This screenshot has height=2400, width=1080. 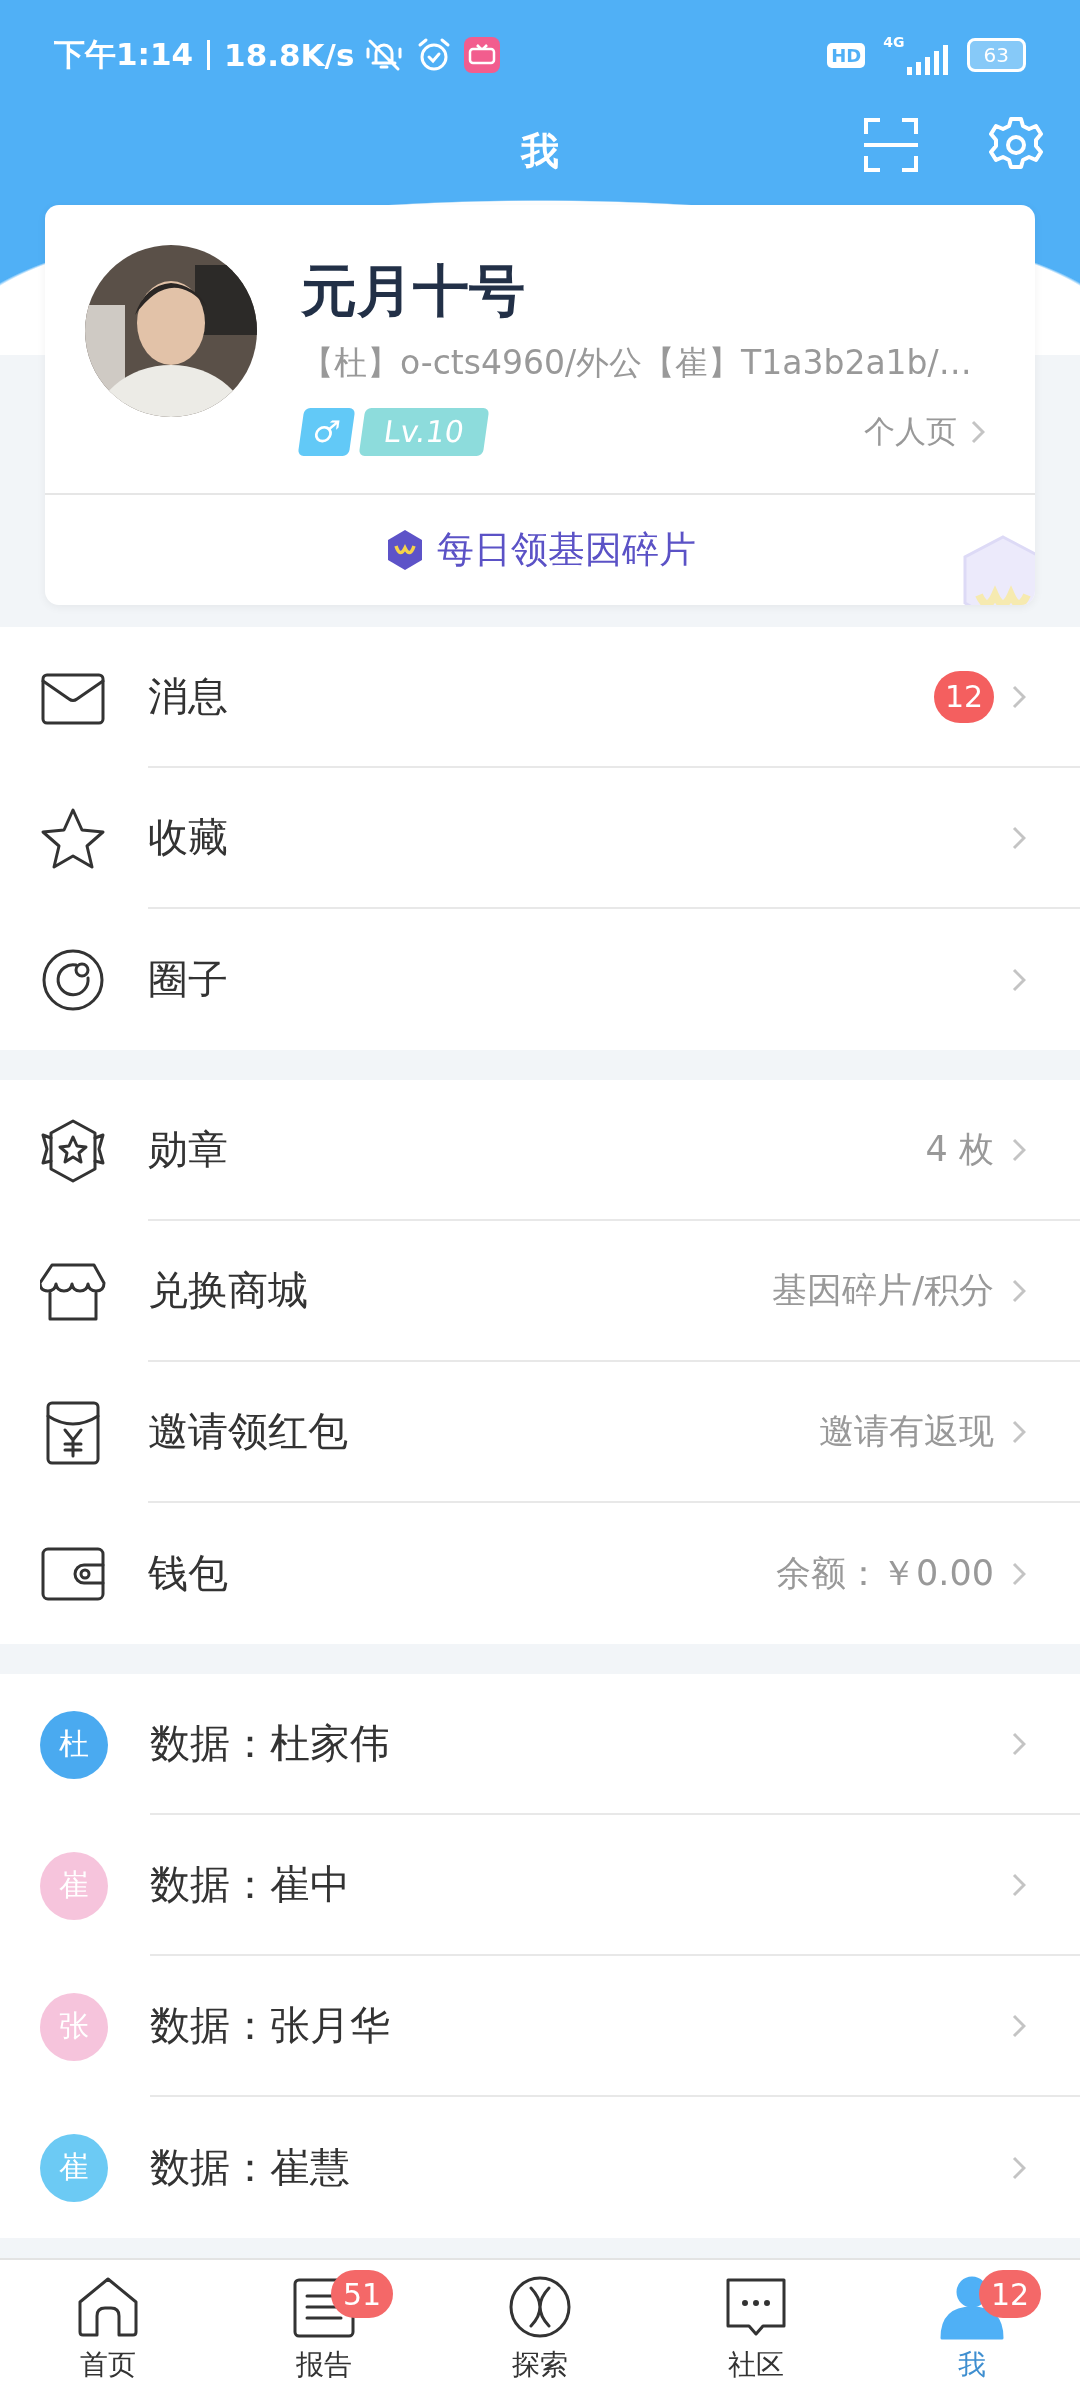 I want to click on app-icon, so click(x=482, y=55).